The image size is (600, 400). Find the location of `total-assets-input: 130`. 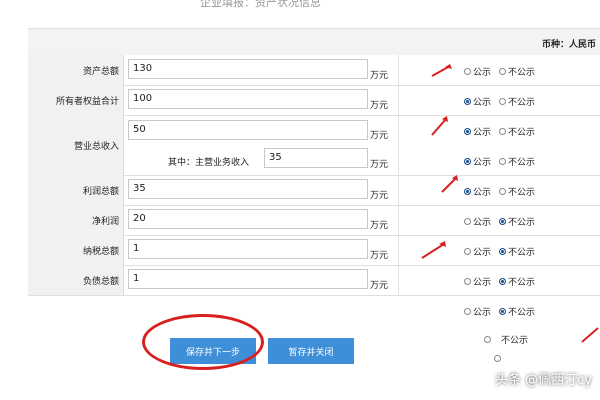

total-assets-input: 130 is located at coordinates (248, 69).